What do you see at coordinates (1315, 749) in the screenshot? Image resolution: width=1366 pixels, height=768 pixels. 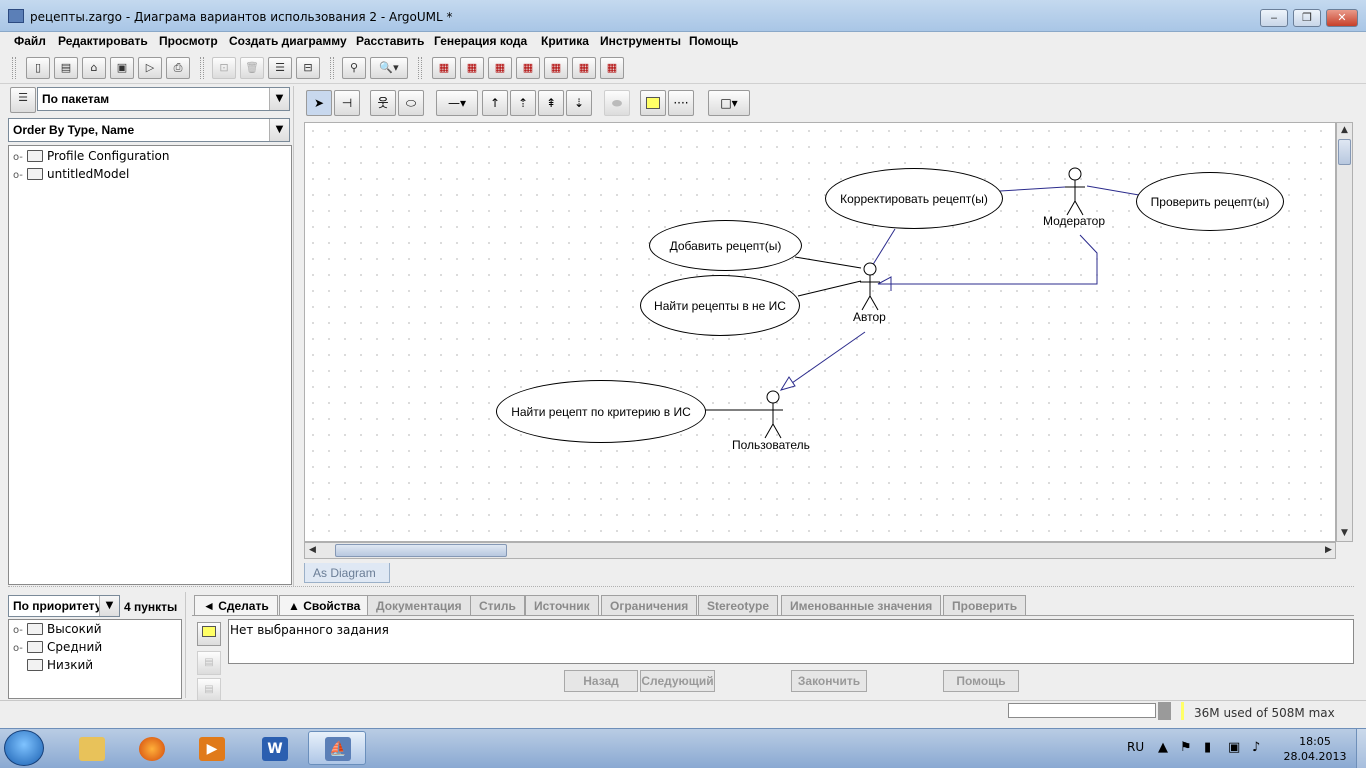 I see `system-clock: 18:05 28.04.2013` at bounding box center [1315, 749].